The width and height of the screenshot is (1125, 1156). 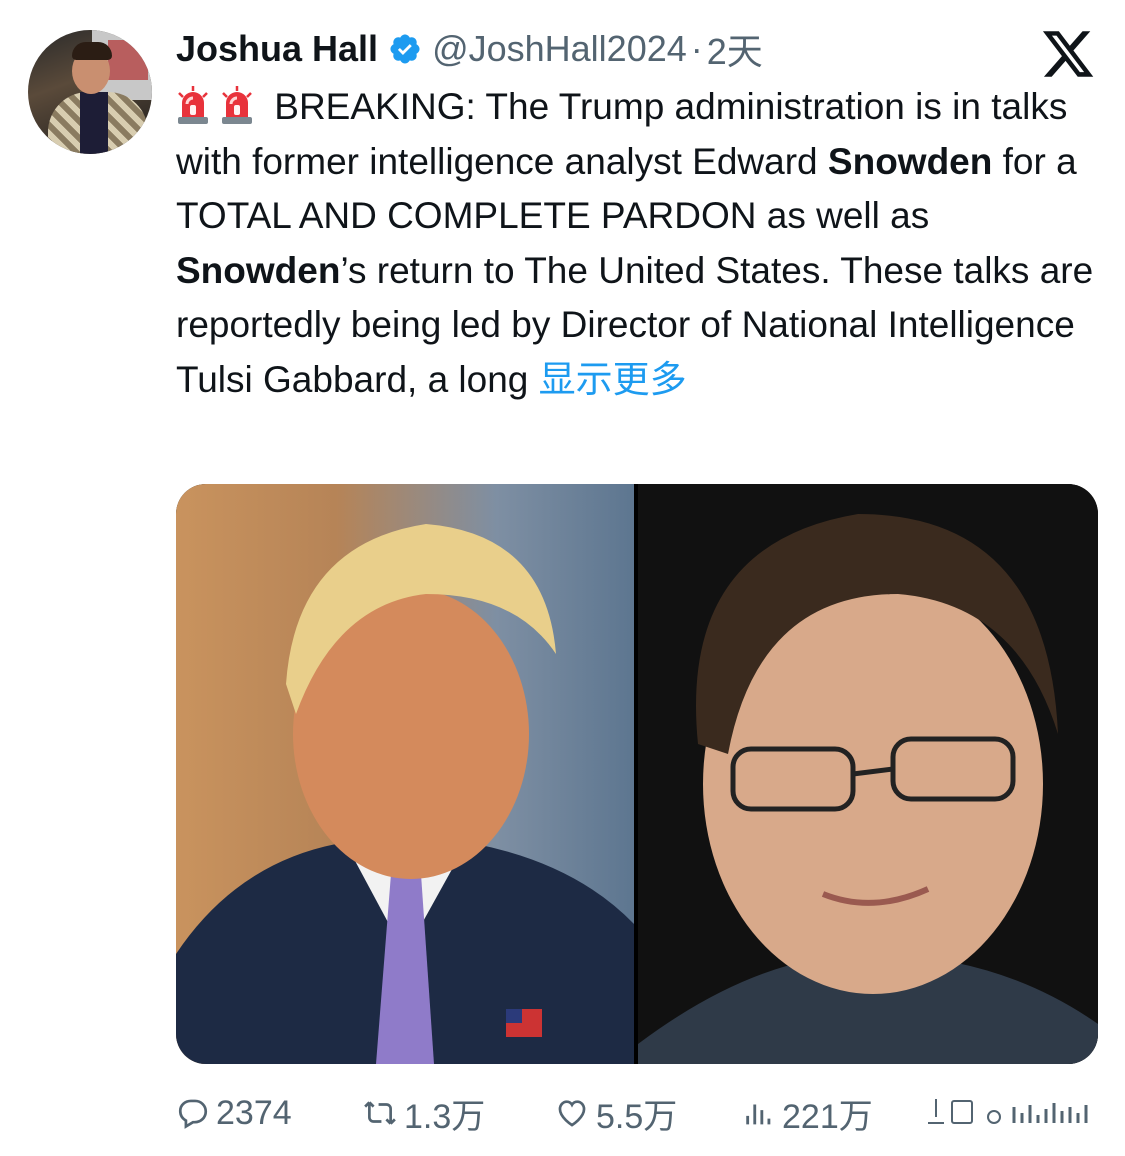 I want to click on like-button: 5.5万, so click(x=615, y=1113).